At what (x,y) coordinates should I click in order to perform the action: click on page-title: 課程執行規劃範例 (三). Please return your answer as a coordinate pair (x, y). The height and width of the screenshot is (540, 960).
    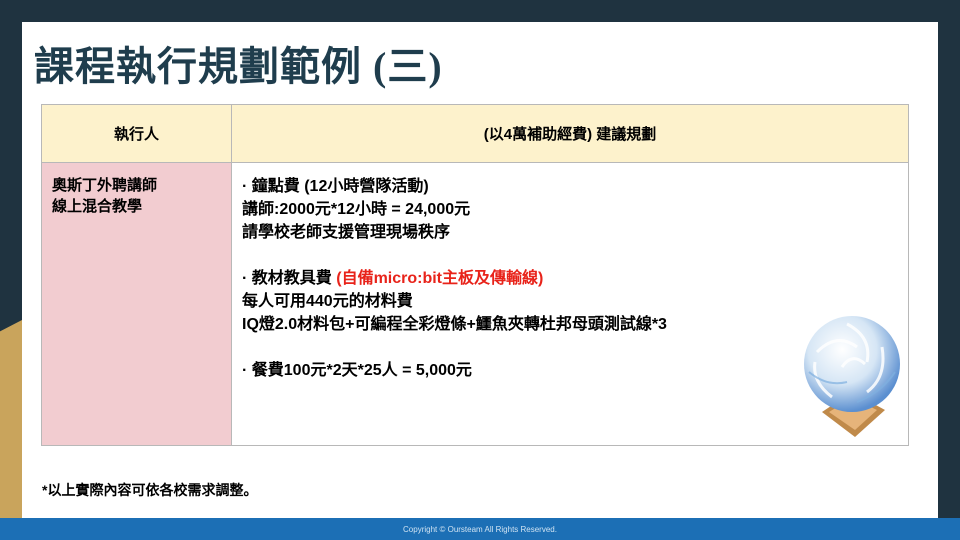
    Looking at the image, I should click on (238, 66).